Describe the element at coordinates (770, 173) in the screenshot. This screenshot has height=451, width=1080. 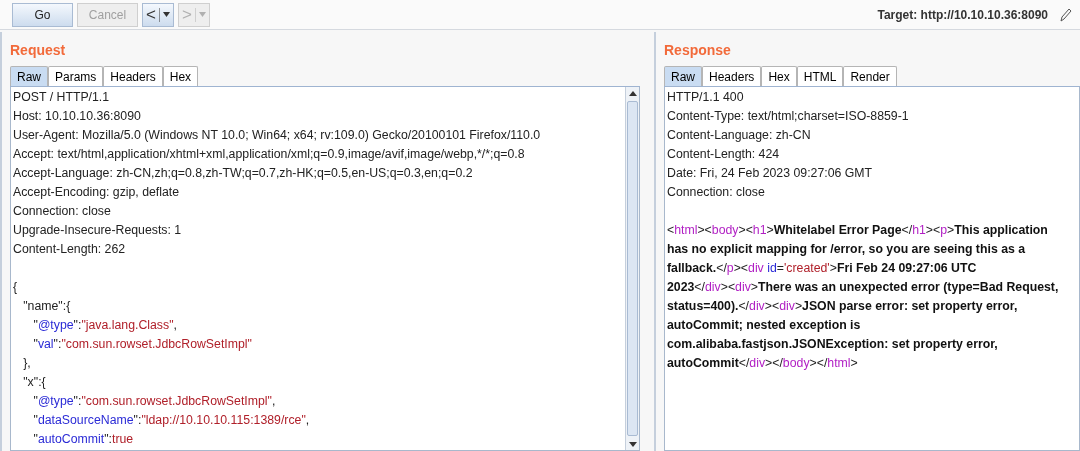
I see `code-line: Date: Fri, 24 Feb 2023 09:27:06 GMT` at that location.